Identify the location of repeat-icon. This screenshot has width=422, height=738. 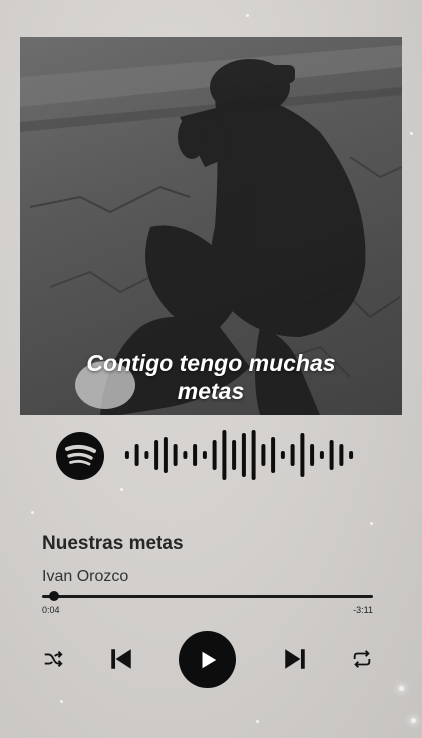
(362, 659).